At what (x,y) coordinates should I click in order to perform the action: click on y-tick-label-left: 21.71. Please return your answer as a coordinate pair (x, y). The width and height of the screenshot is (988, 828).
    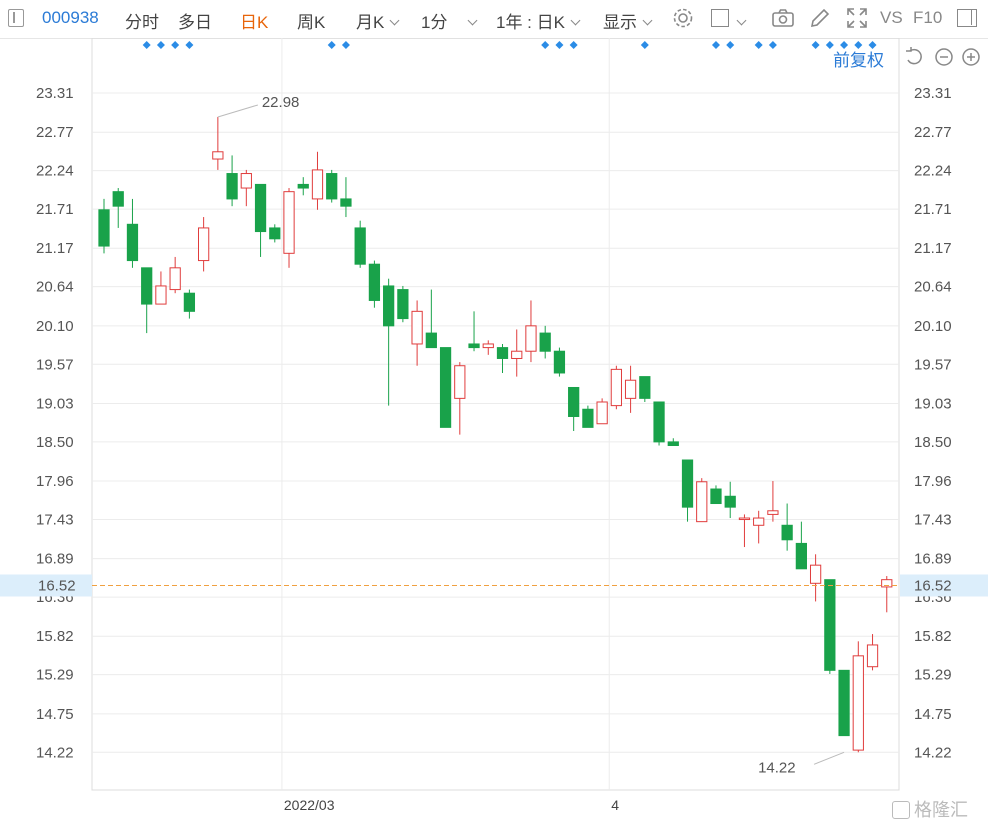
    Looking at the image, I should click on (55, 209).